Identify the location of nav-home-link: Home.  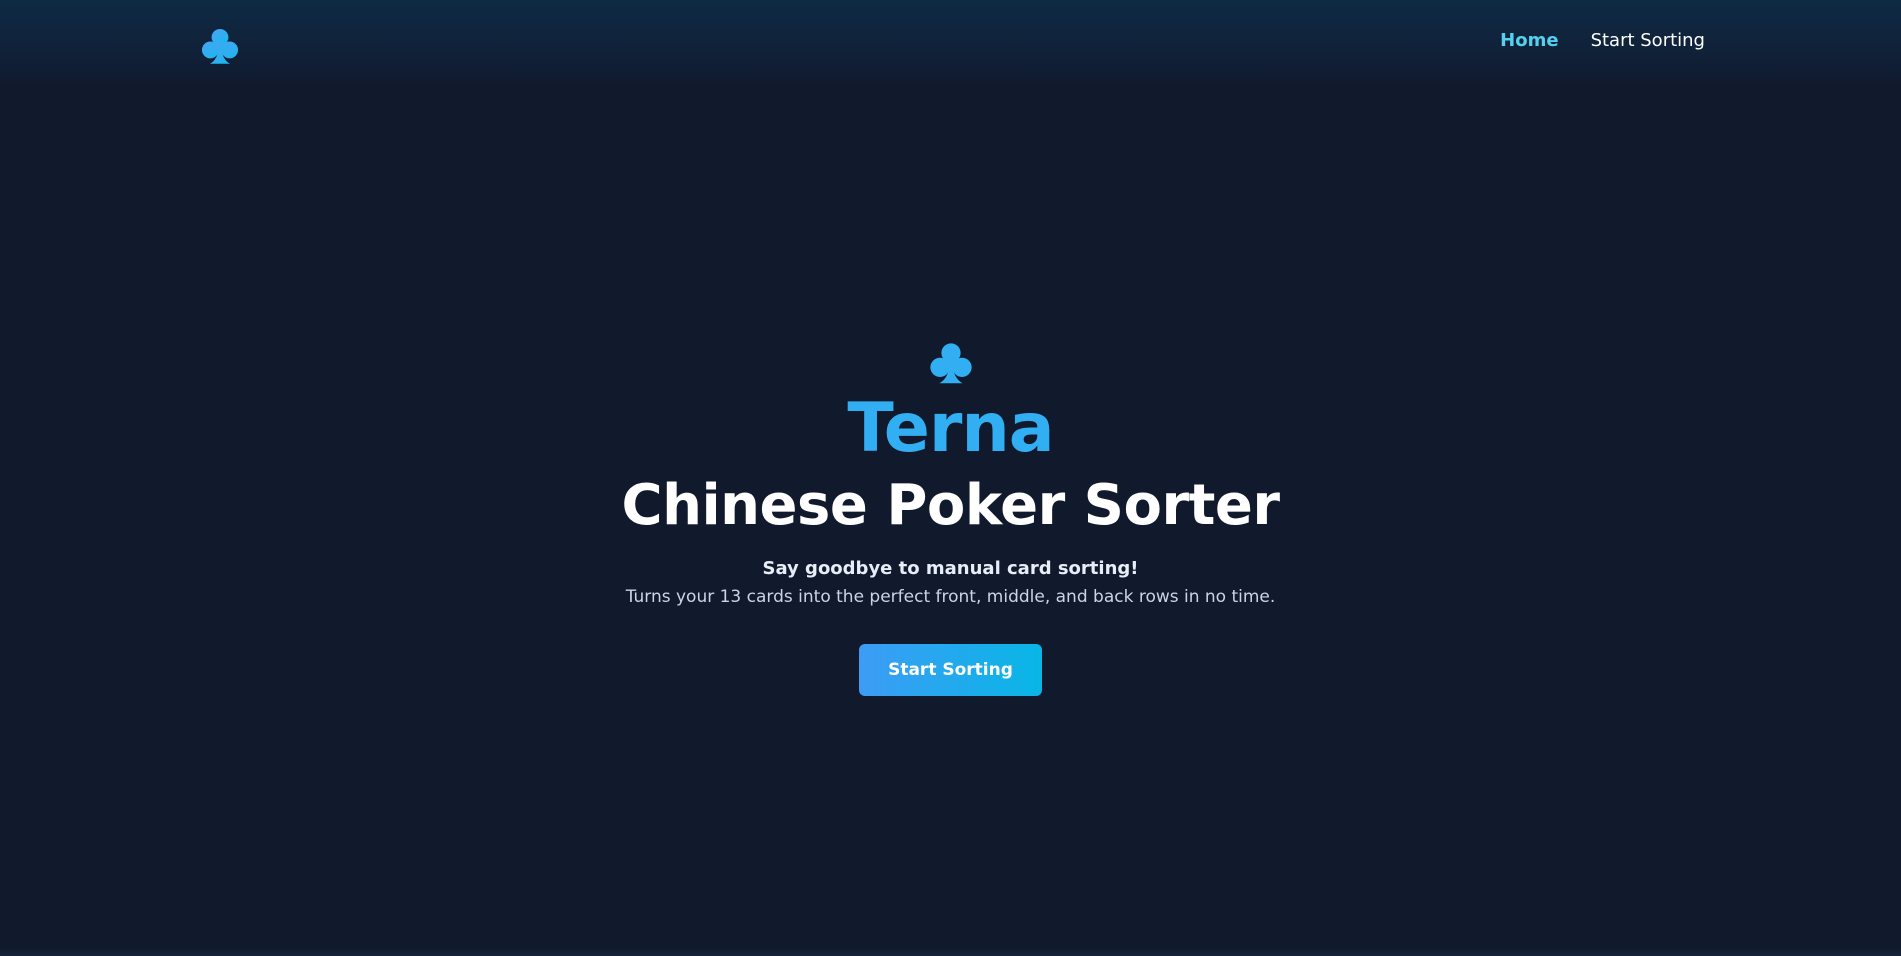
(1529, 40).